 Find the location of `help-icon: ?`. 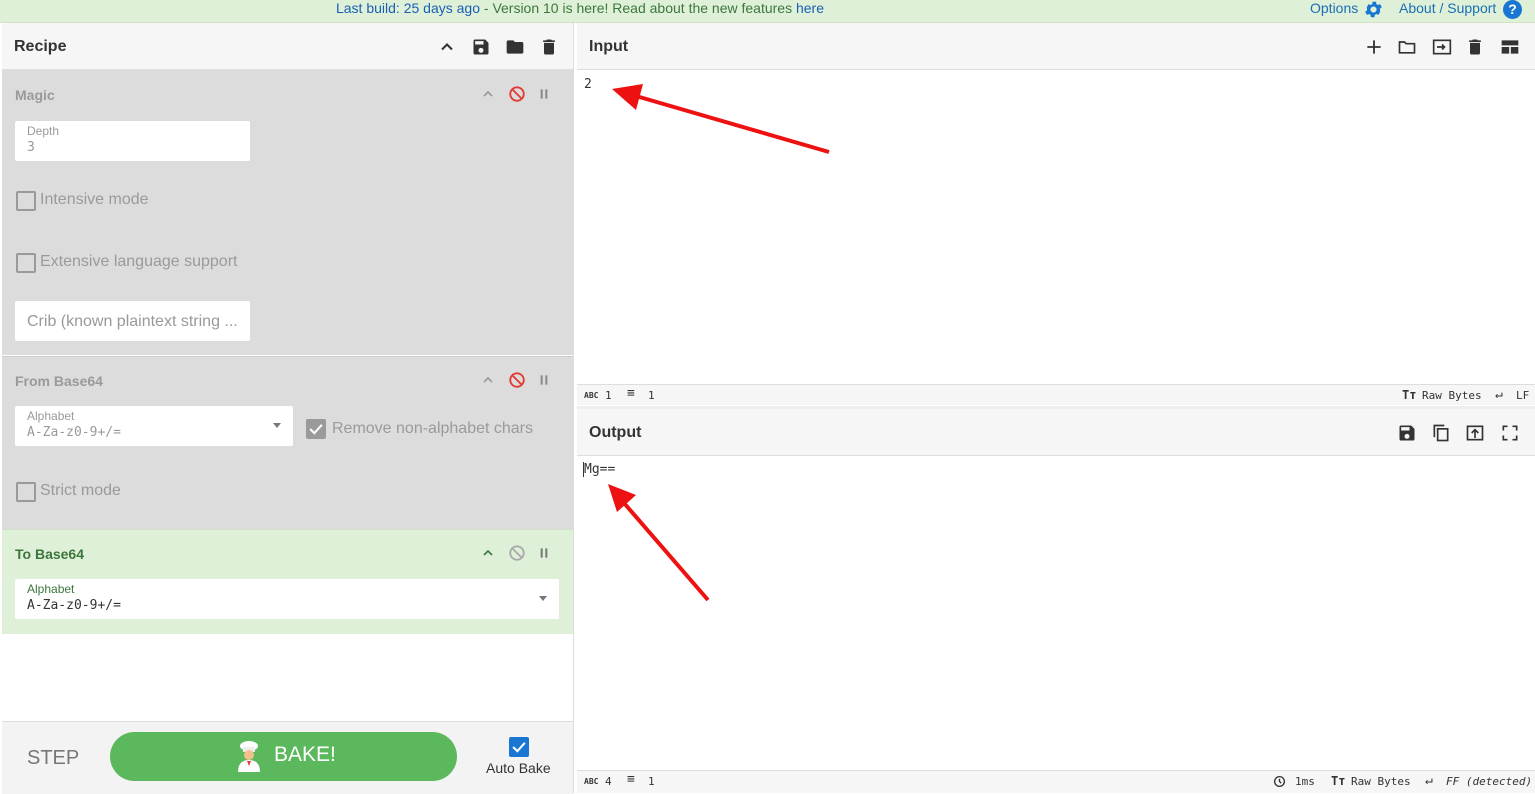

help-icon: ? is located at coordinates (1512, 9).